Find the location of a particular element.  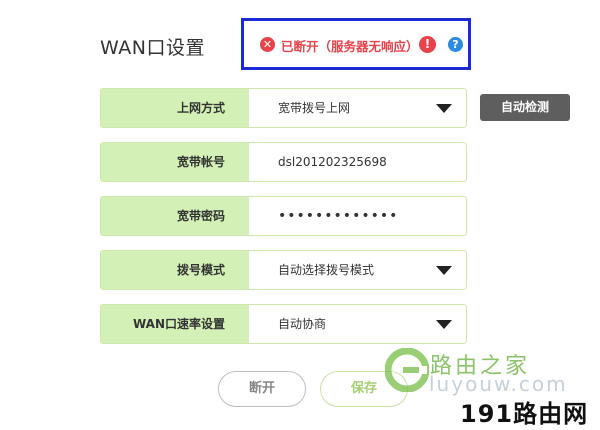

auto-detect-button: 自动检测 is located at coordinates (525, 107).